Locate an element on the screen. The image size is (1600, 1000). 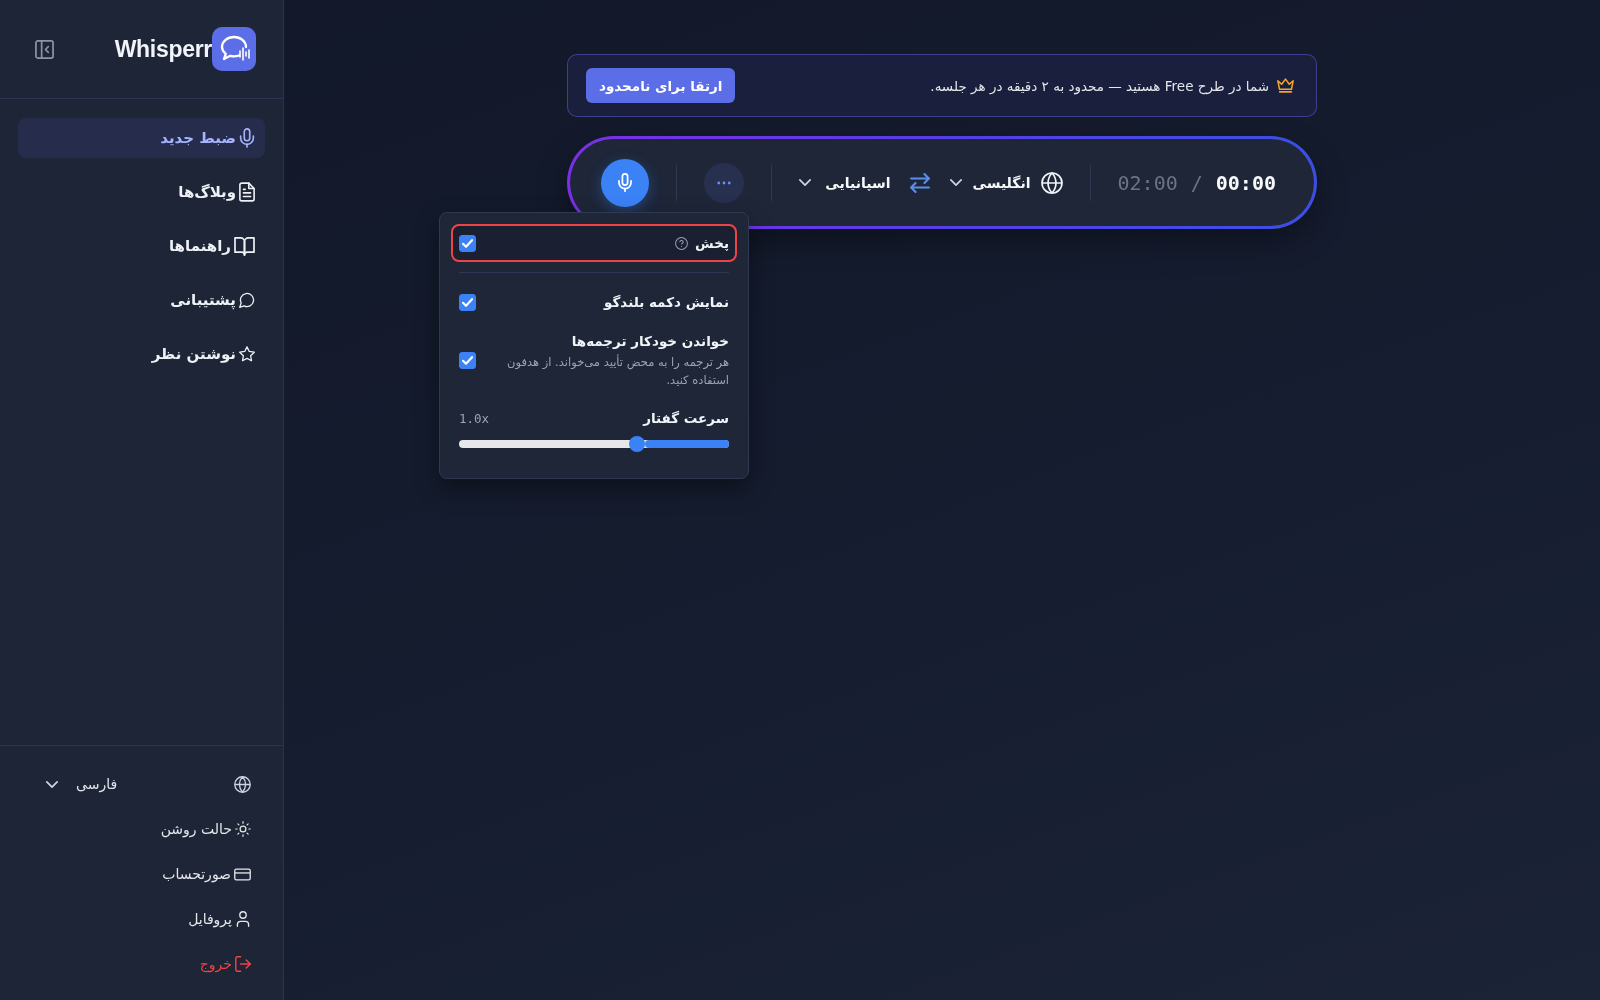
book-icon is located at coordinates (244, 246).